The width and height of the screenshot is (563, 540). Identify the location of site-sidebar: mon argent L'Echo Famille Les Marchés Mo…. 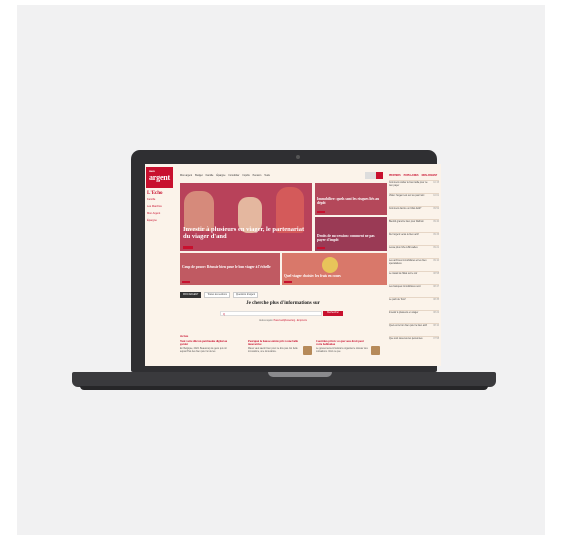
(159, 265).